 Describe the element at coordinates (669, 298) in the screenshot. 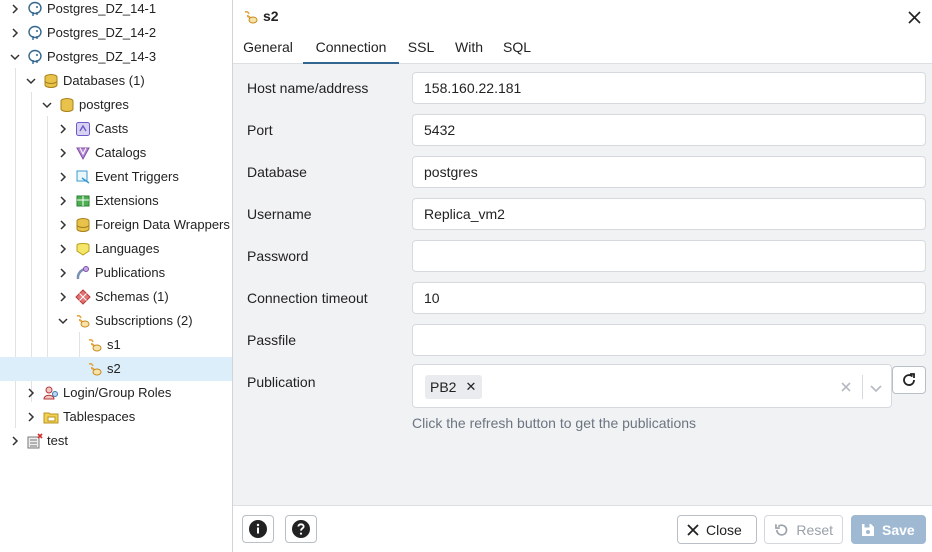

I see `connection-timeout-input: 10` at that location.